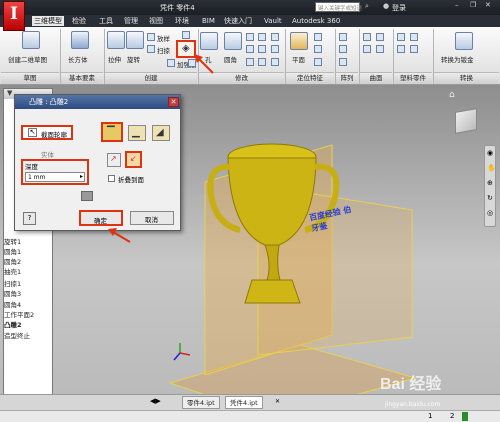  Describe the element at coordinates (12, 262) in the screenshot. I see `tree-item: 圆角2` at that location.